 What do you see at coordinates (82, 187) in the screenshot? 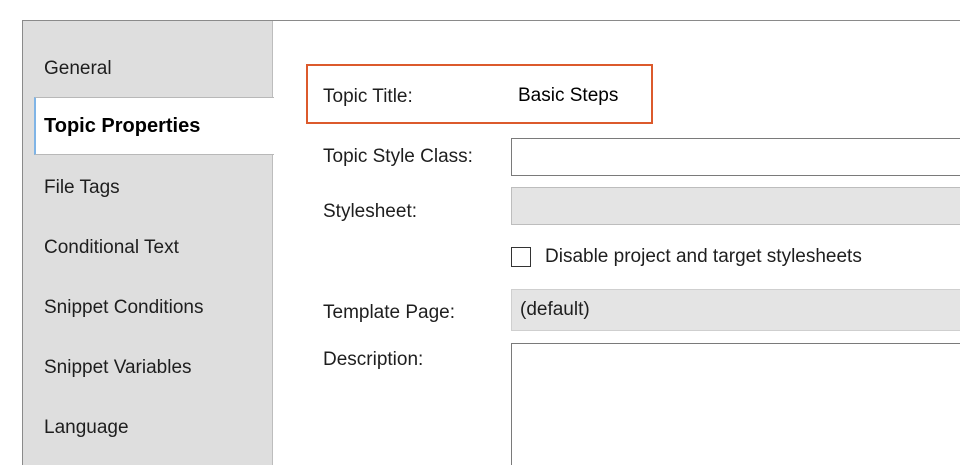
I see `sidebar-item-label: File Tags` at bounding box center [82, 187].